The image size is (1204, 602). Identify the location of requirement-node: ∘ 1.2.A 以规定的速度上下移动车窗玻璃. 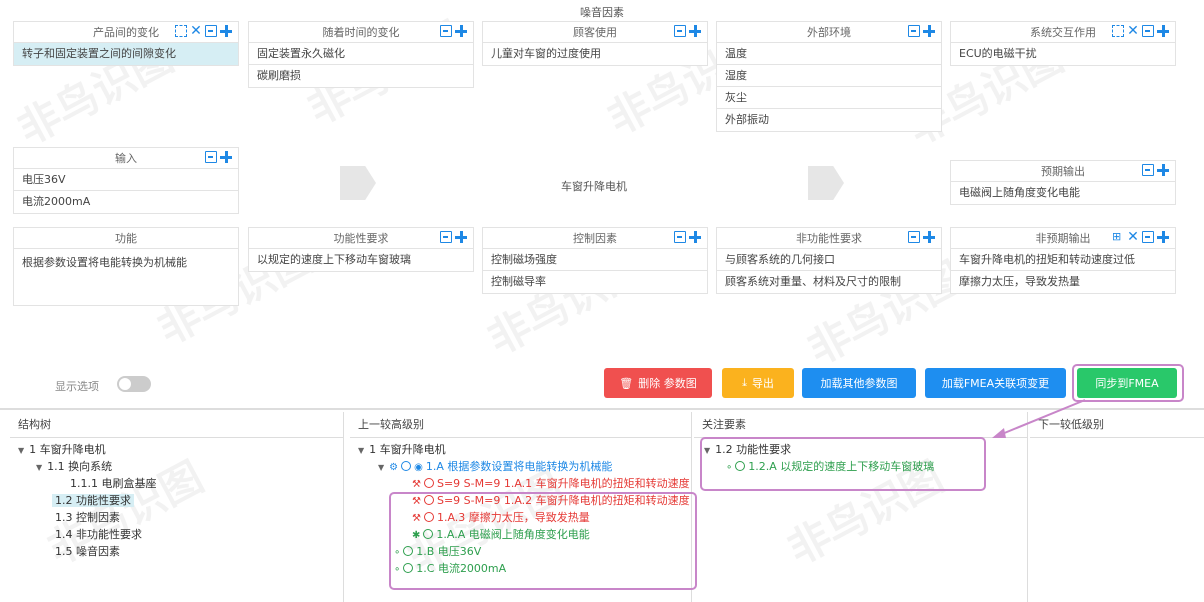
(830, 467).